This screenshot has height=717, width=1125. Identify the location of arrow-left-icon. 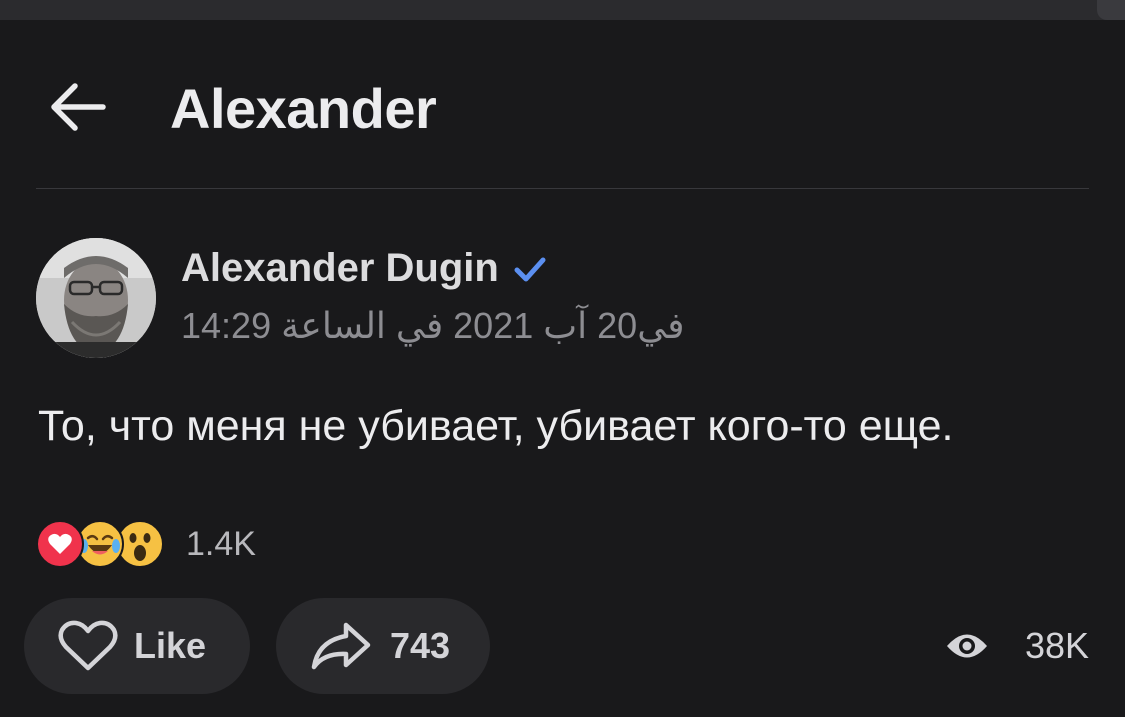
(78, 107).